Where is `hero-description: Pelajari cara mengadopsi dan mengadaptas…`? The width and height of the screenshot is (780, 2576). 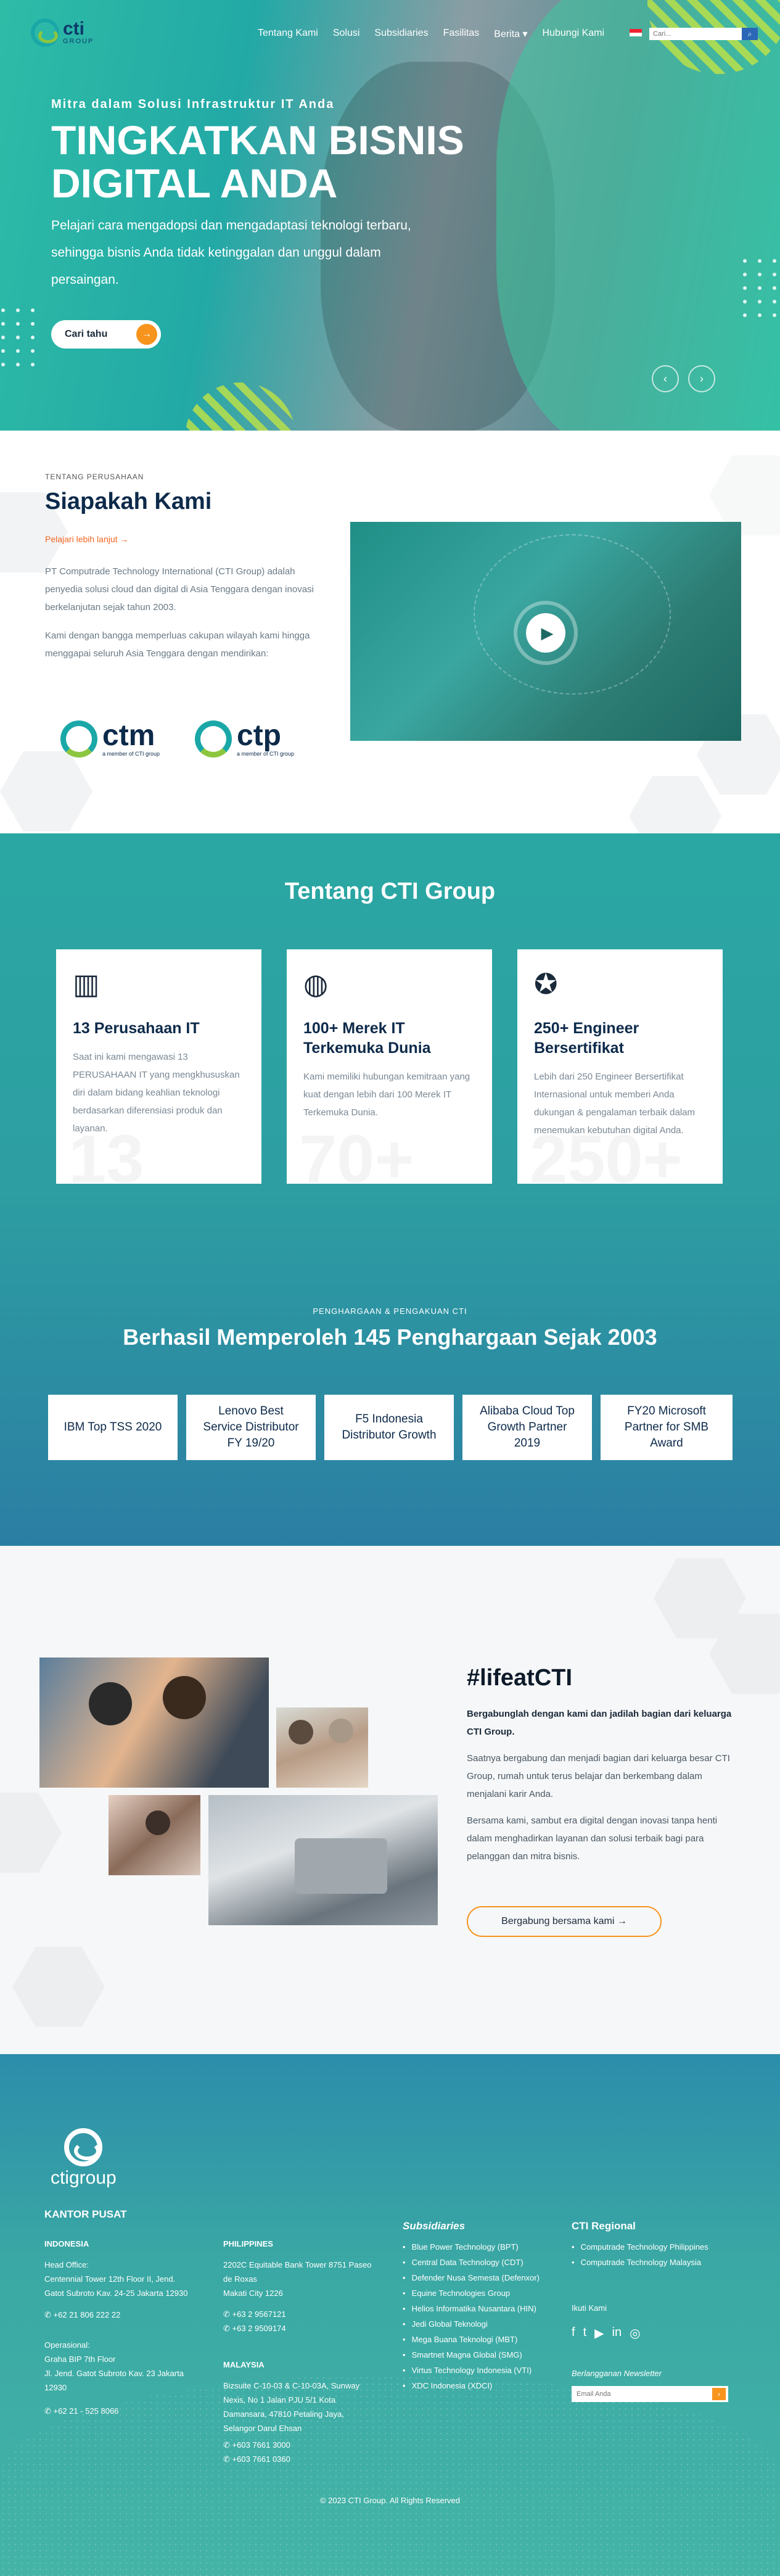
hero-description: Pelajari cara mengadopsi dan mengadaptas… is located at coordinates (231, 252).